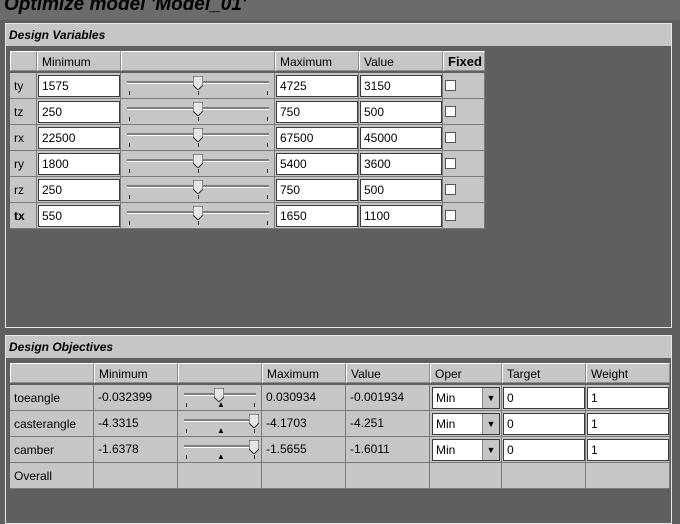  I want to click on maximum-input: 5400, so click(317, 164).